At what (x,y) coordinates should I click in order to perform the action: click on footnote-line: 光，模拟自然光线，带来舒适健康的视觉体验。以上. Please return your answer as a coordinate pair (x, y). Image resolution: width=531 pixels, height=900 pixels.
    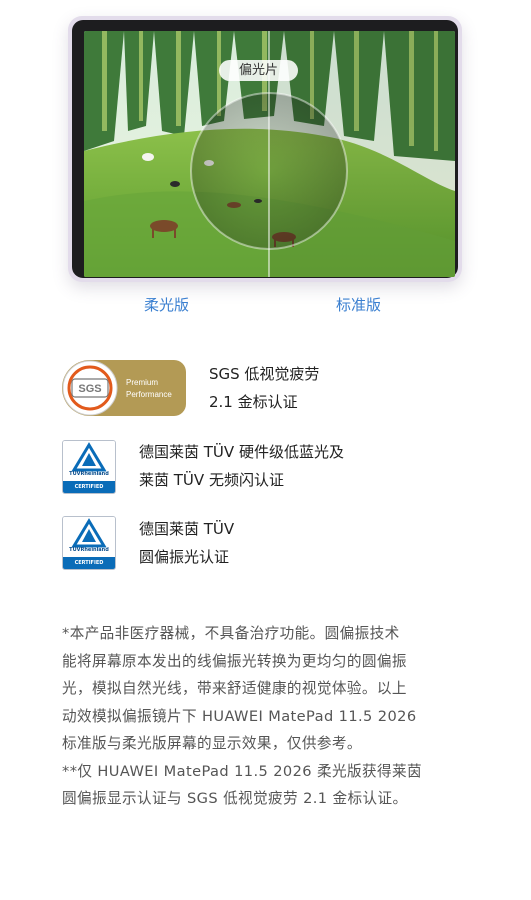
    Looking at the image, I should click on (234, 688).